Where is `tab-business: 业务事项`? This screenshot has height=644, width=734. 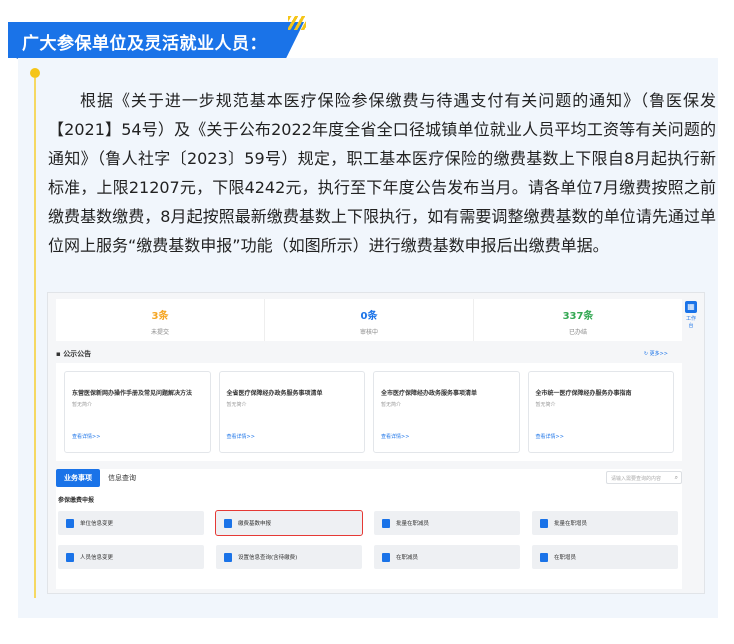 tab-business: 业务事项 is located at coordinates (78, 478).